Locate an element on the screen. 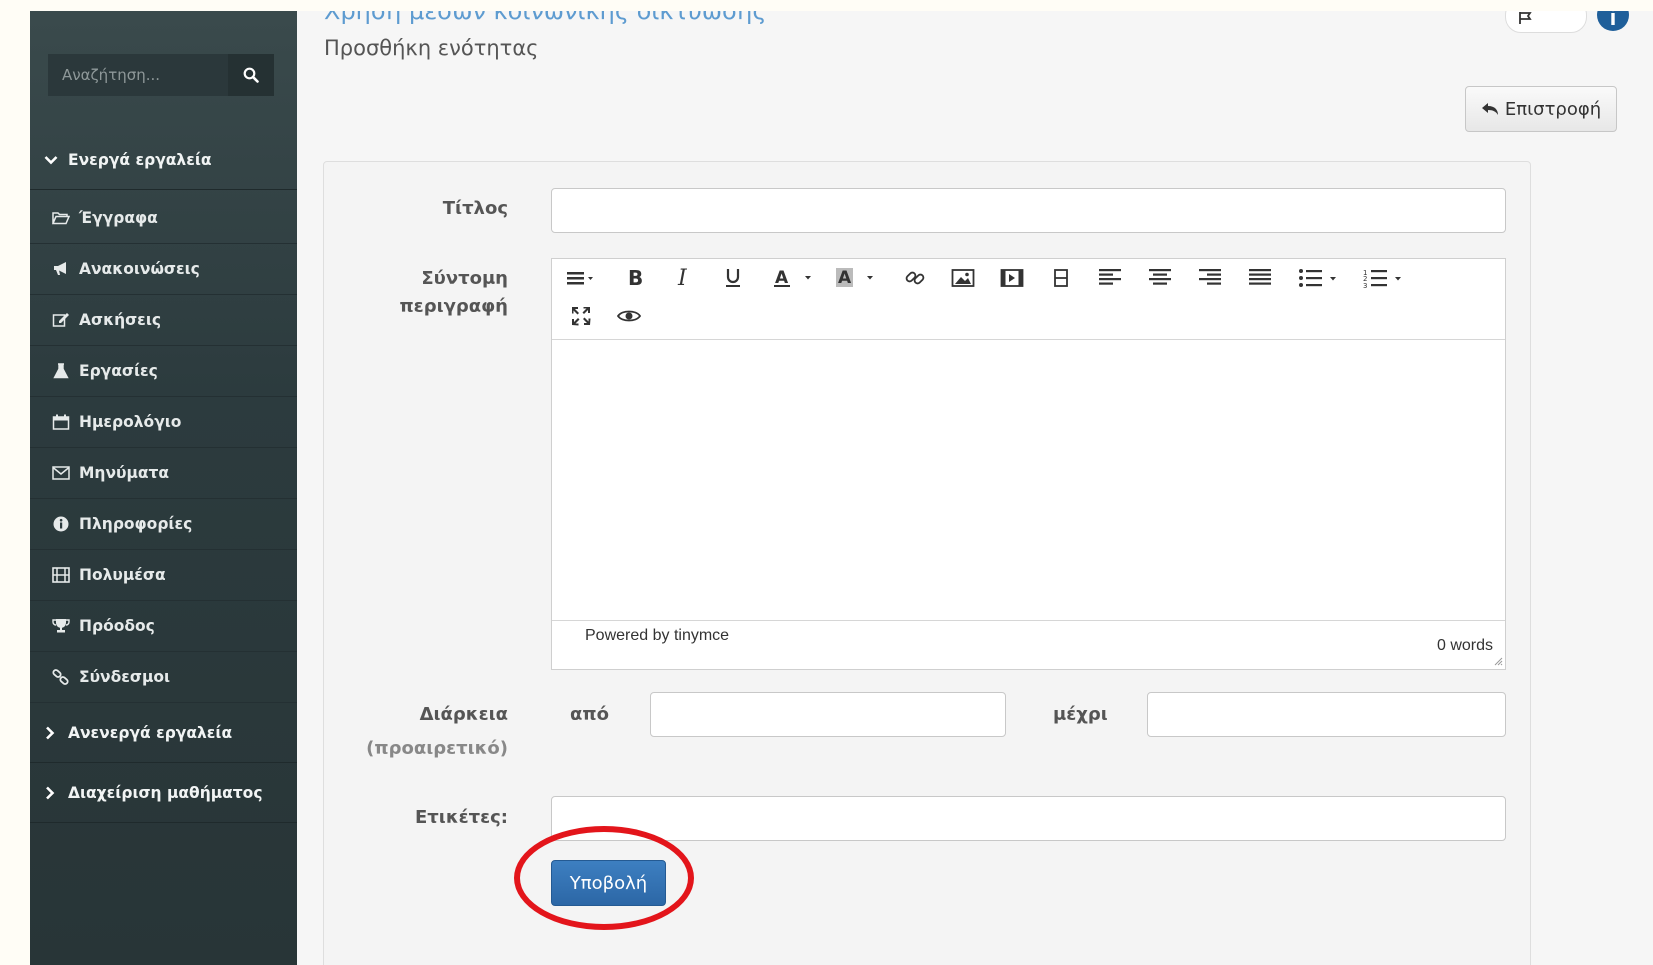 The height and width of the screenshot is (965, 1653). description-label-line: περιγραφή is located at coordinates (453, 306).